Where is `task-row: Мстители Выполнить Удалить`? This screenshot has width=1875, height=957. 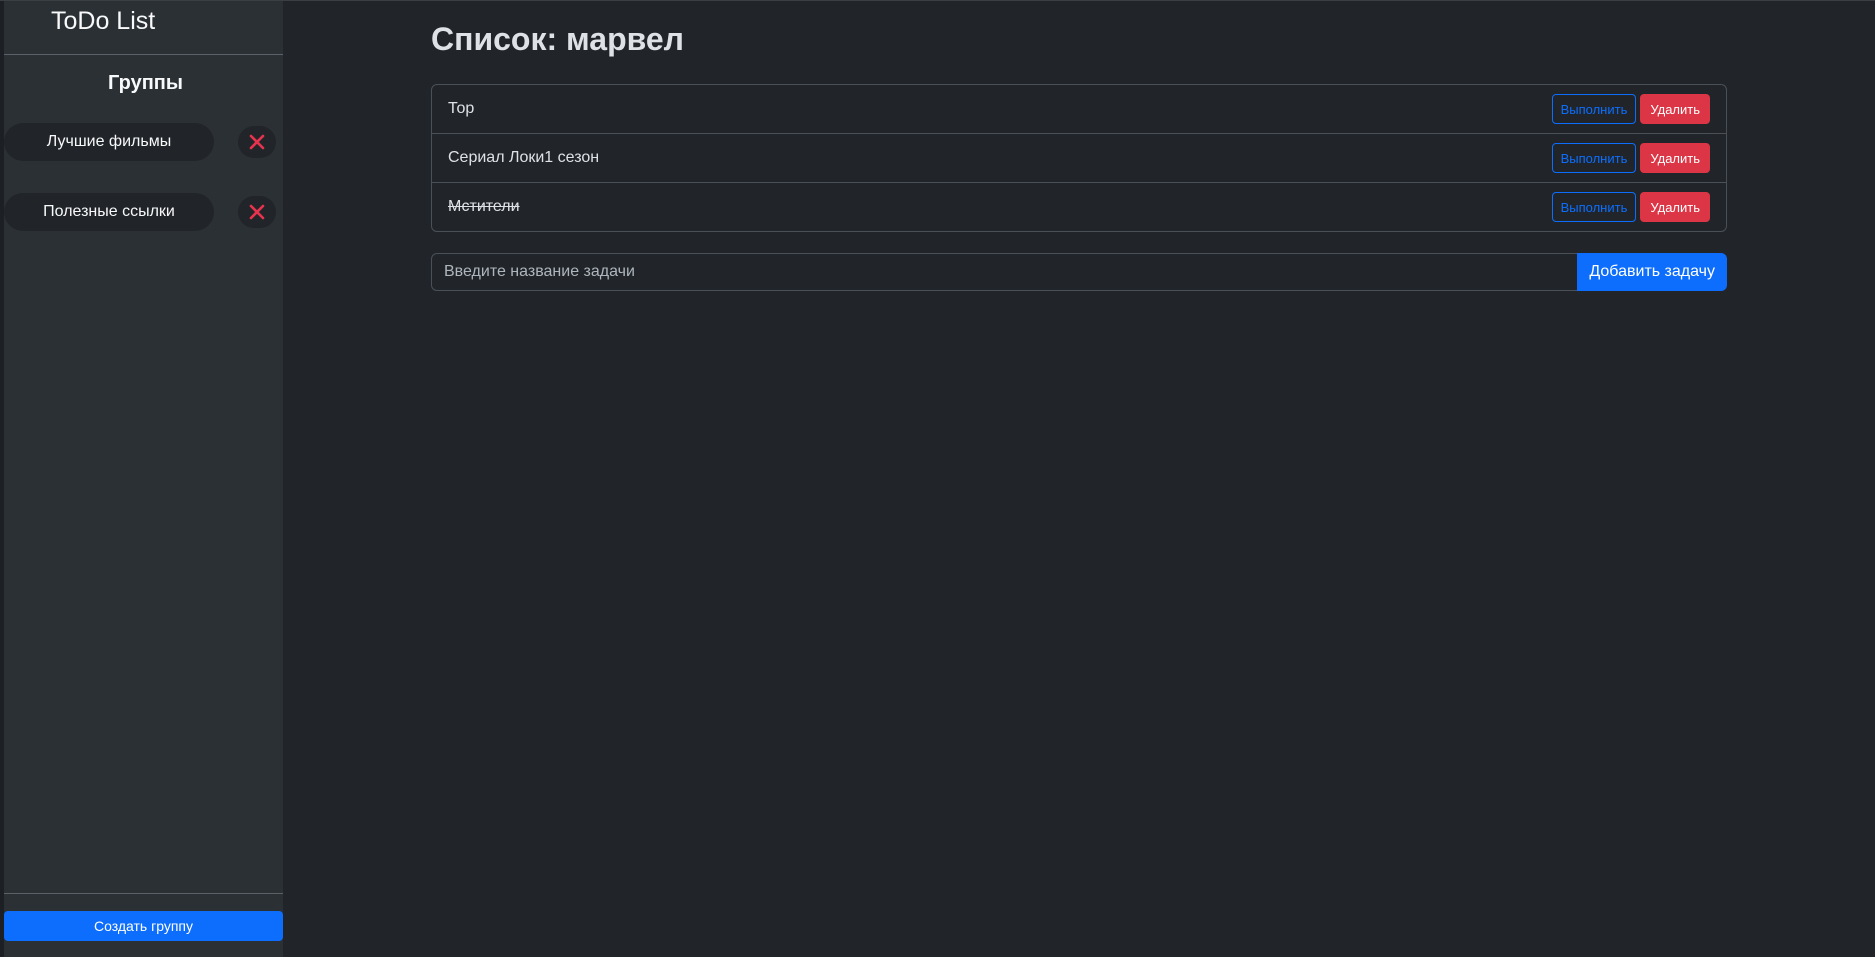 task-row: Мстители Выполнить Удалить is located at coordinates (1079, 207).